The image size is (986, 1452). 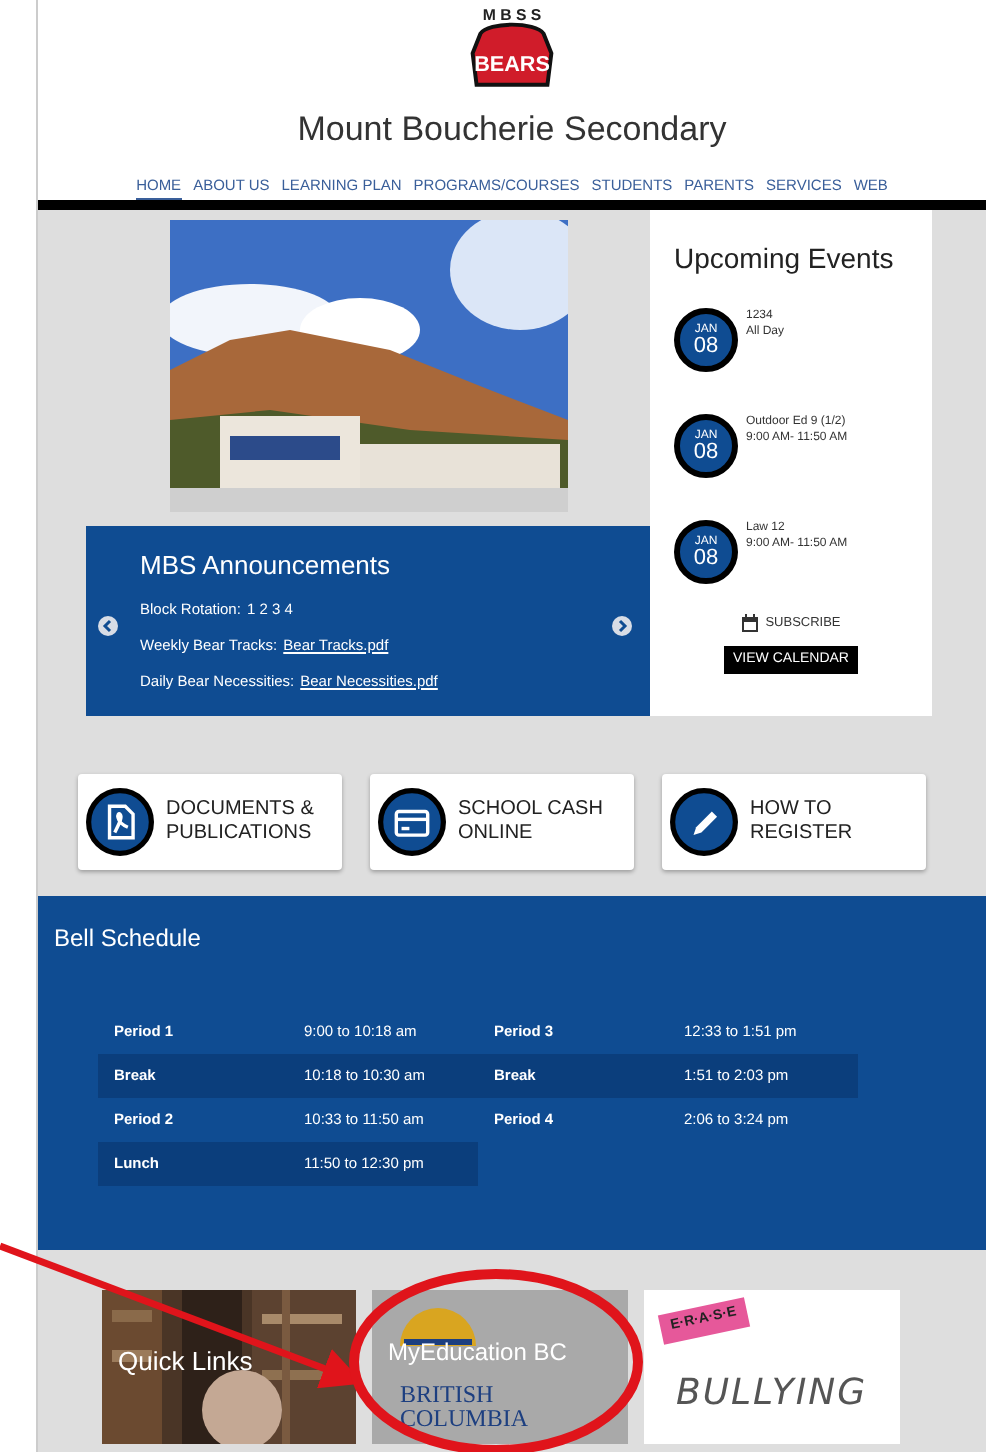 What do you see at coordinates (412, 822) in the screenshot?
I see `credit-card-icon` at bounding box center [412, 822].